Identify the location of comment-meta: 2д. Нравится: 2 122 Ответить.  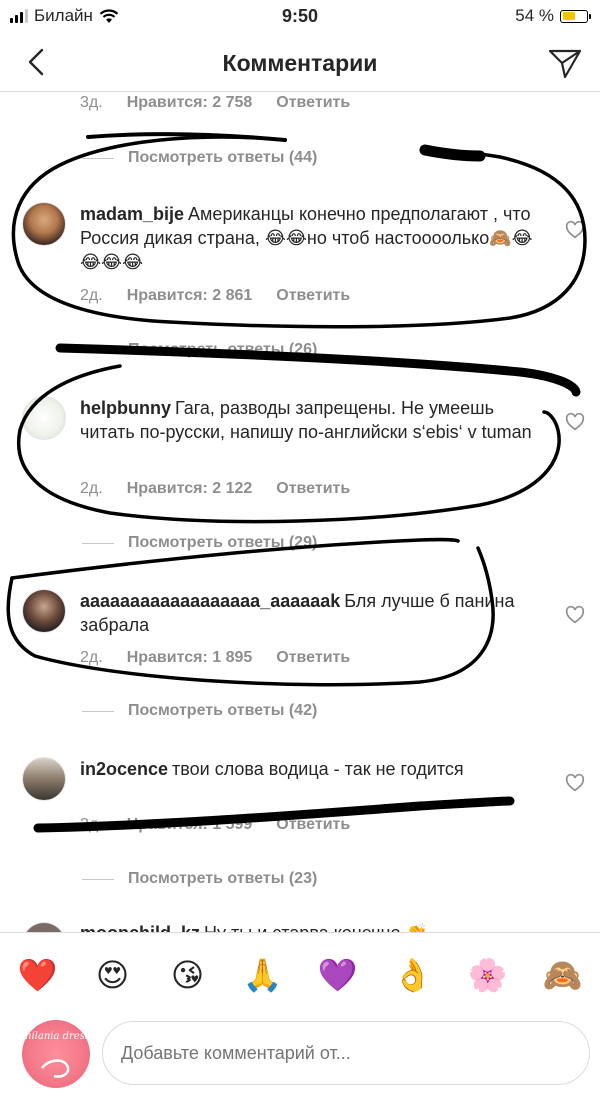
(215, 489).